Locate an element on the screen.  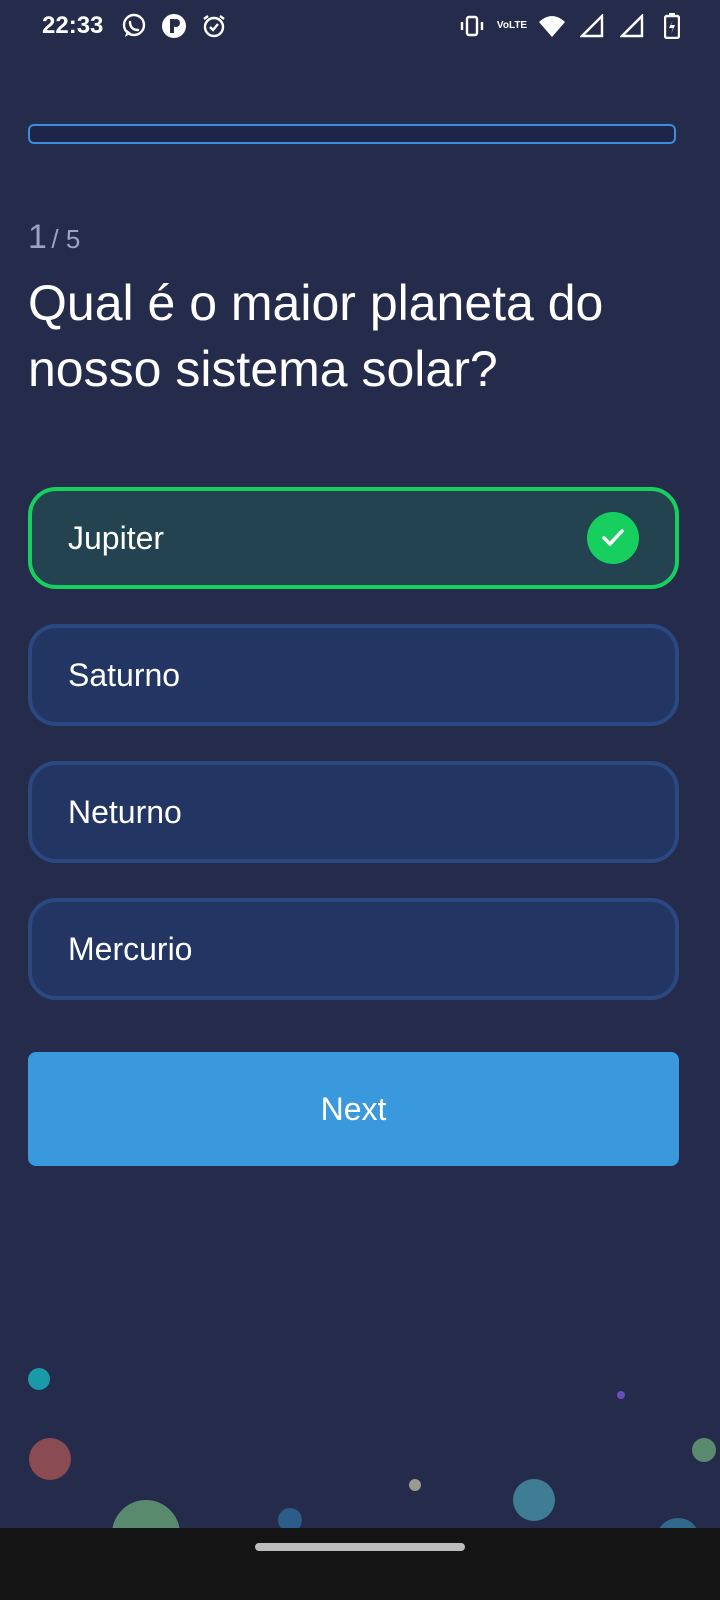
system-navigation-bar is located at coordinates (360, 1564).